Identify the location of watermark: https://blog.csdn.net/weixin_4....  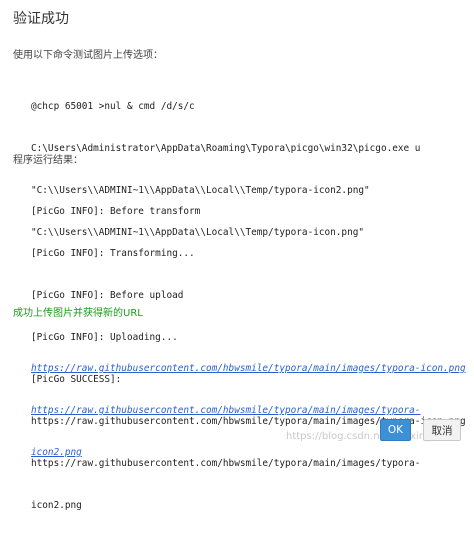
(366, 436).